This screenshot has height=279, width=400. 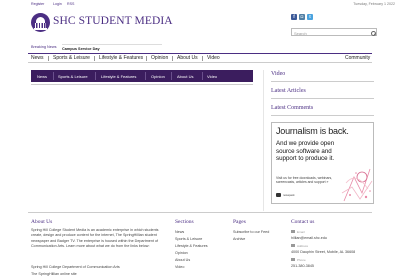 I want to click on footer-section-link-opinion: Opinion, so click(x=181, y=253).